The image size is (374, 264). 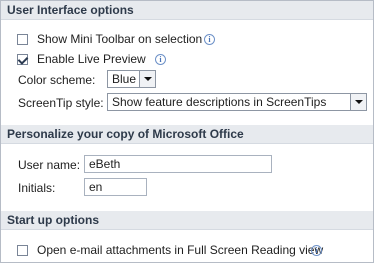 What do you see at coordinates (219, 102) in the screenshot?
I see `screentip-style-value: Show feature descriptions in ScreenTips` at bounding box center [219, 102].